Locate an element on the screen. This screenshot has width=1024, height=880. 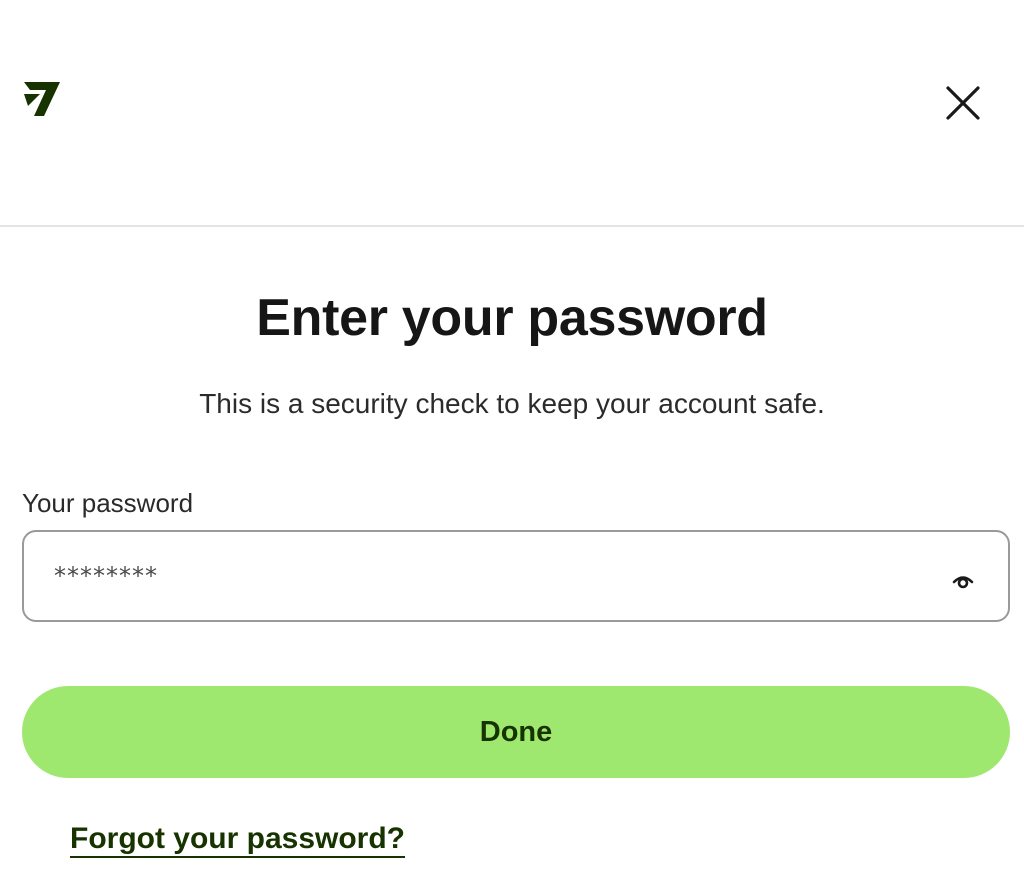
password-label: Your password is located at coordinates (108, 503).